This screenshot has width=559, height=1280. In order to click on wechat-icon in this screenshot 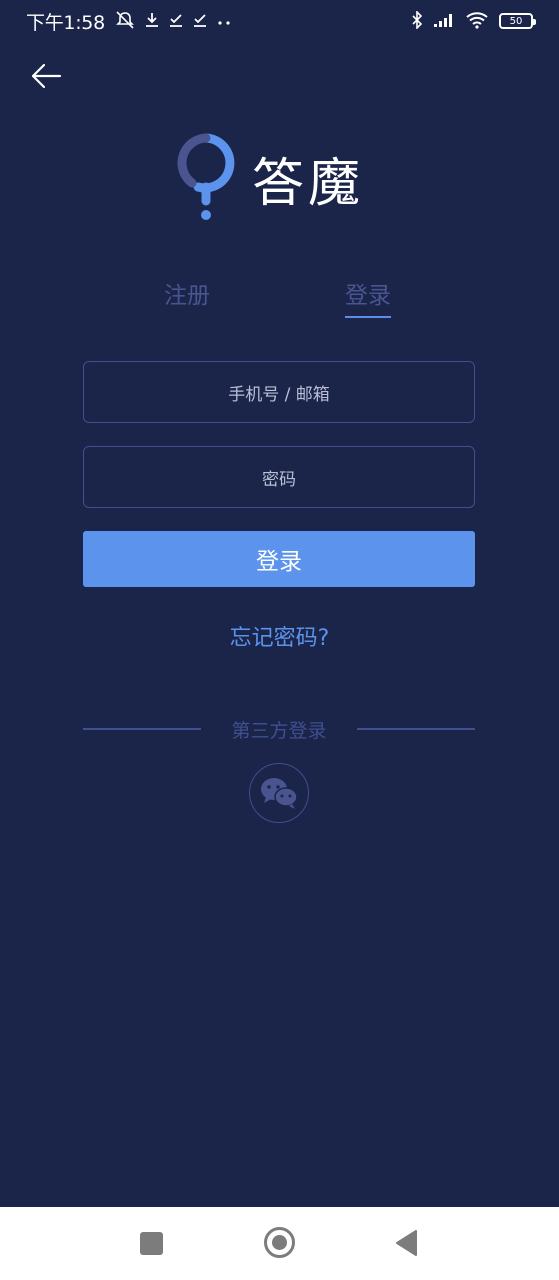, I will do `click(279, 793)`.